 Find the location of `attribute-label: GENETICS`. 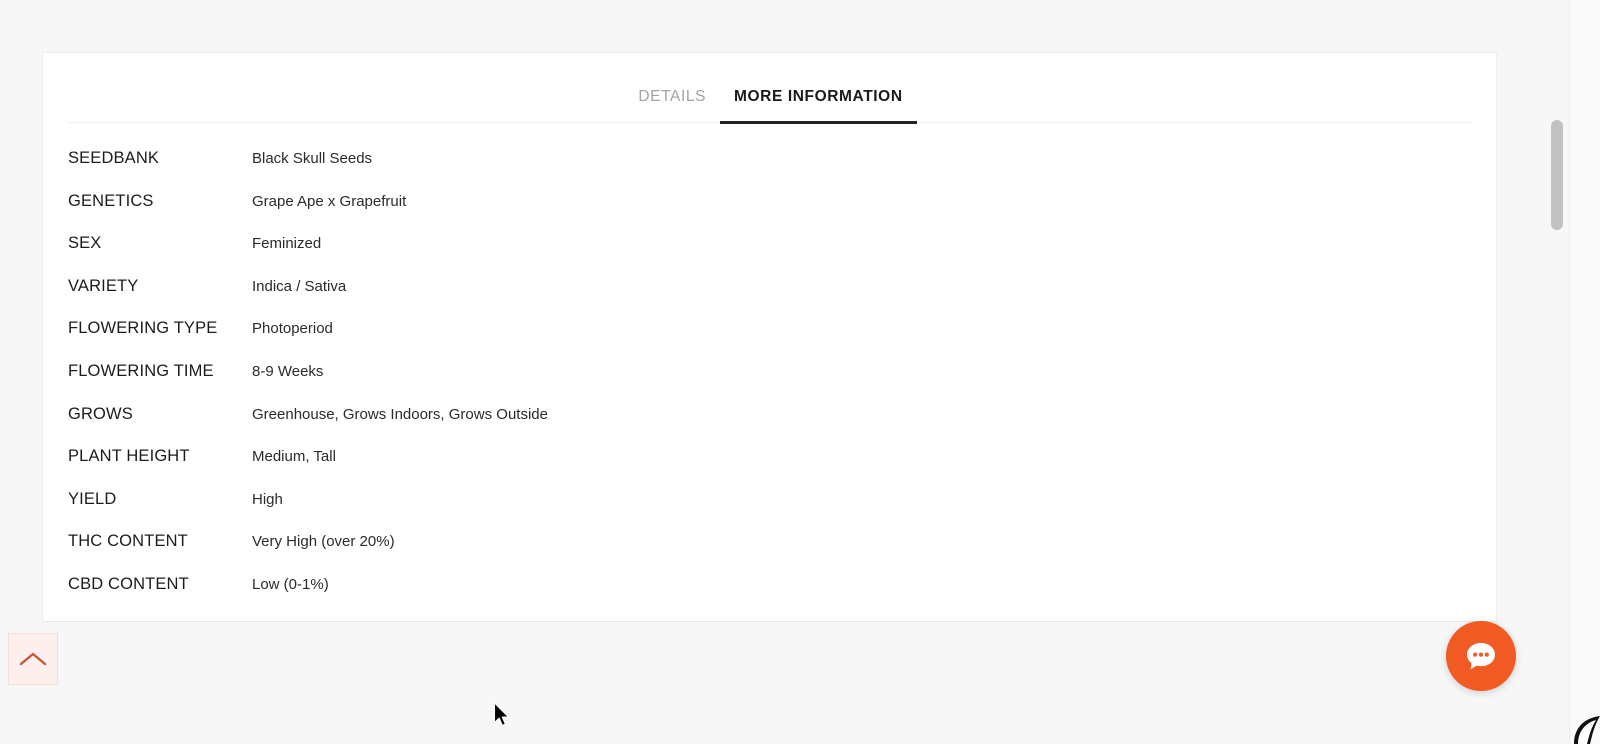

attribute-label: GENETICS is located at coordinates (111, 200).